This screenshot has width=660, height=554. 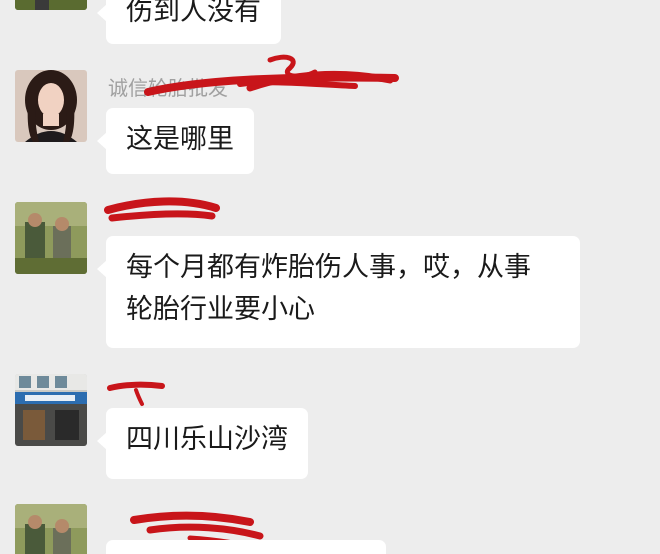 I want to click on message-bubble: 四川乐山沙湾, so click(x=202, y=443).